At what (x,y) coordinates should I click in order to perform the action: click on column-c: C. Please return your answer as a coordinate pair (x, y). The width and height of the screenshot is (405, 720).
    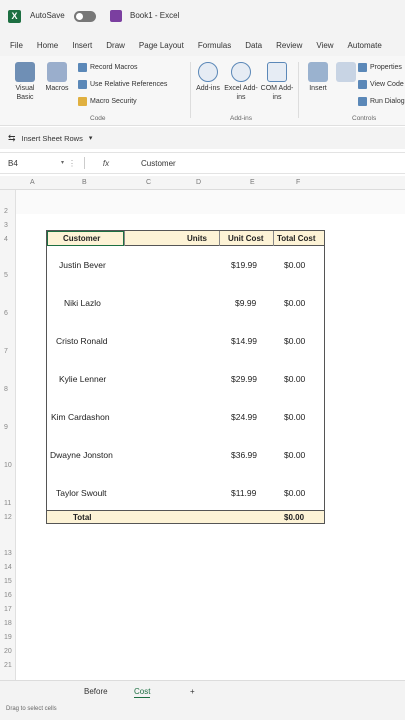
    Looking at the image, I should click on (148, 182).